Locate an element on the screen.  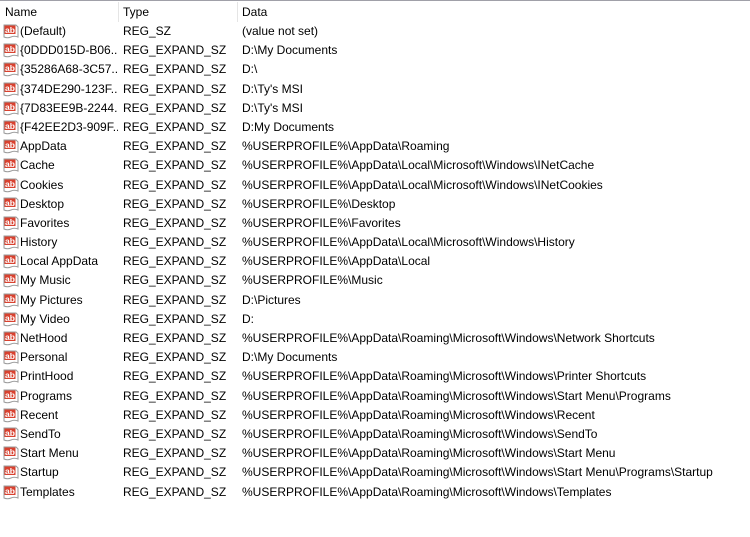
list-header: Name Type Data is located at coordinates (375, 11).